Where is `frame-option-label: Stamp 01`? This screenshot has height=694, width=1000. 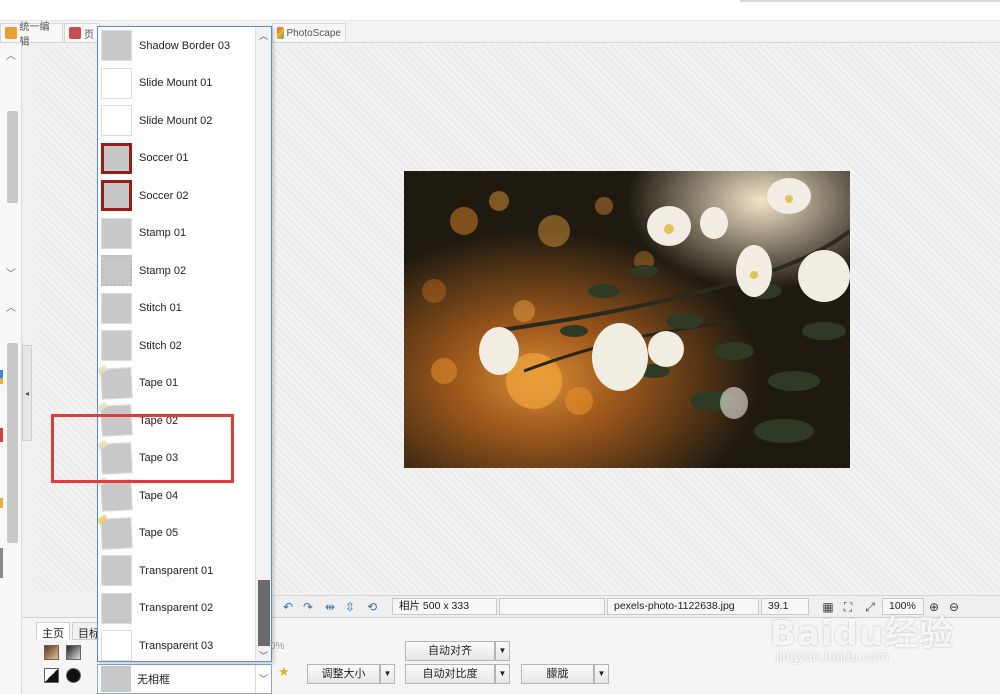 frame-option-label: Stamp 01 is located at coordinates (163, 233).